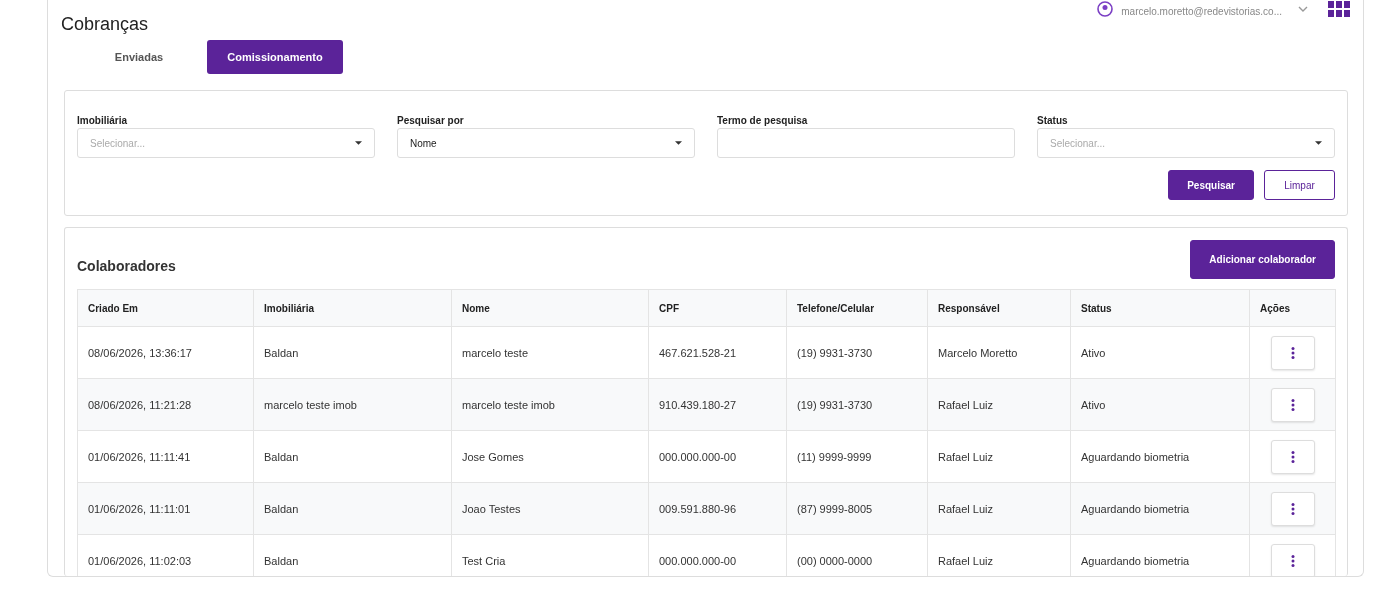 The height and width of the screenshot is (600, 1400). What do you see at coordinates (1299, 185) in the screenshot?
I see `clear-button: Limpar` at bounding box center [1299, 185].